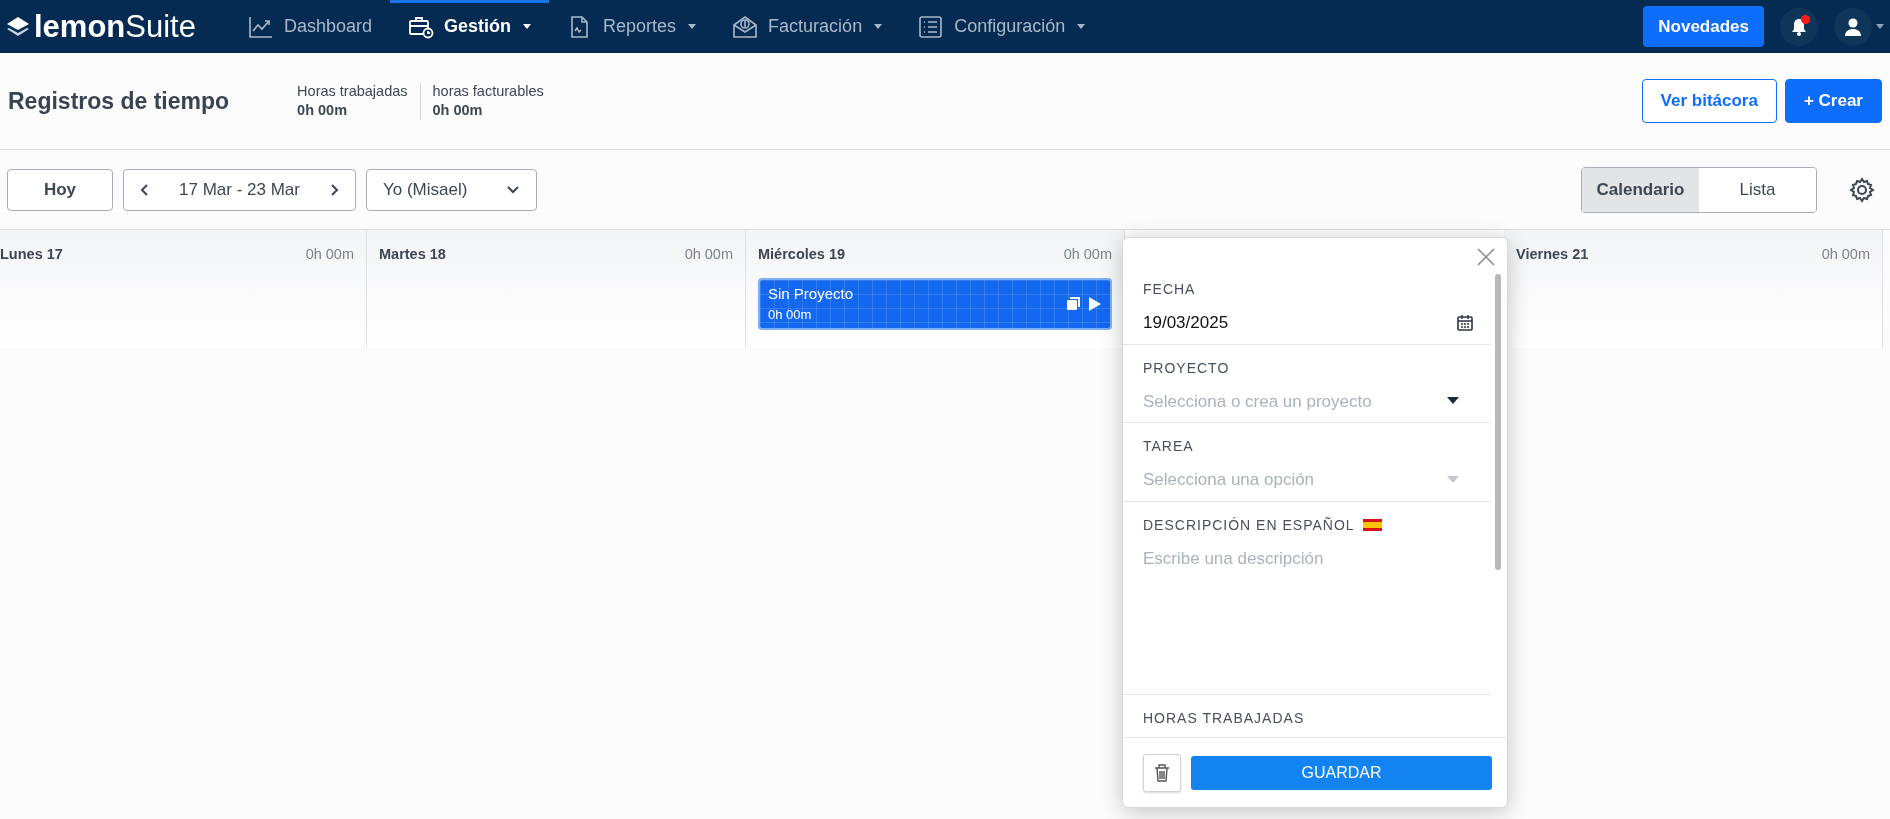  Describe the element at coordinates (1249, 525) in the screenshot. I see `field-label: DESCRIPCIÓN EN ESPAÑOL` at that location.